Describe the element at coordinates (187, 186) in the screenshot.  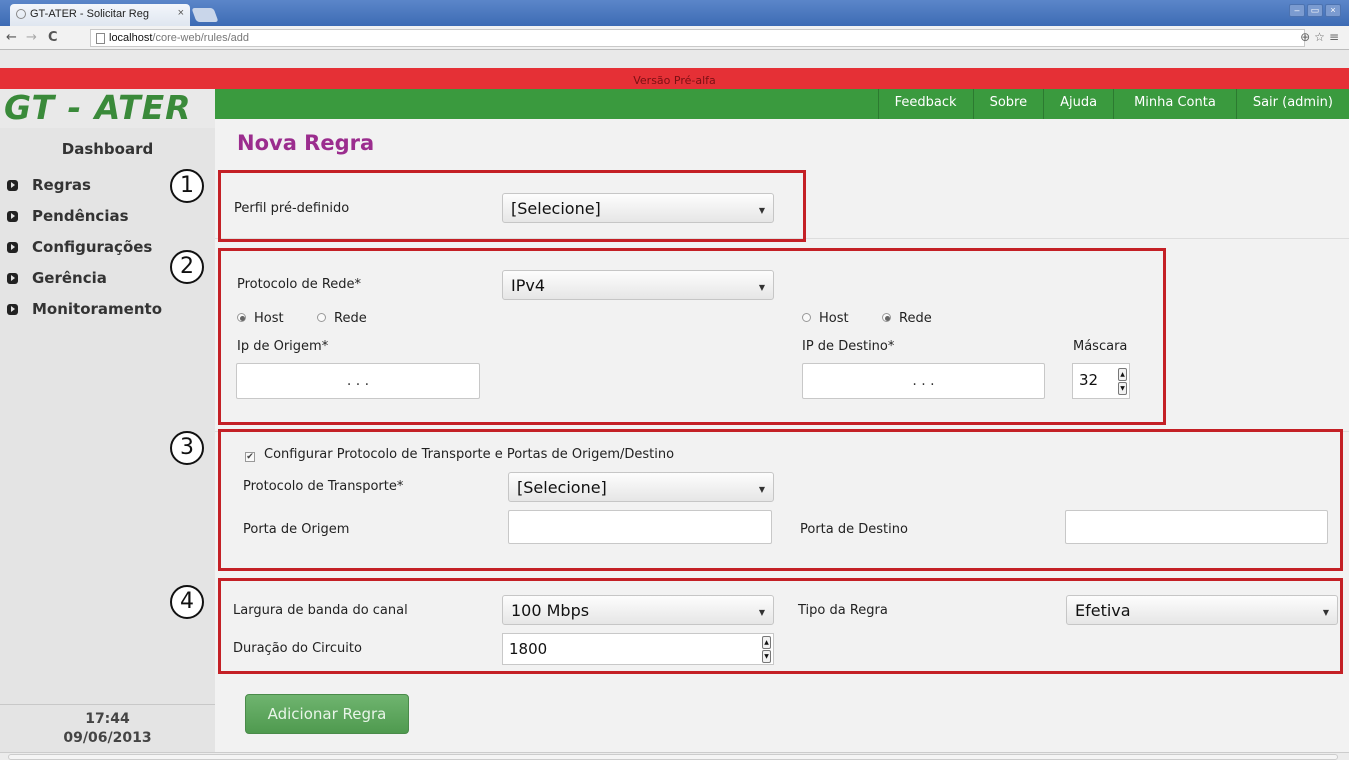
I see `annotation-number-1: 1` at that location.